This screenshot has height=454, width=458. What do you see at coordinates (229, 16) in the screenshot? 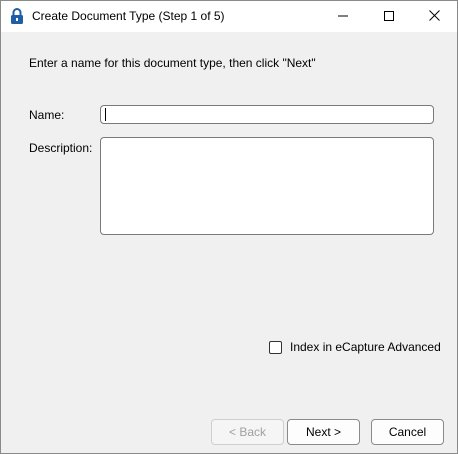
I see `title-bar: Create Document Type (Step 1 of 5)` at bounding box center [229, 16].